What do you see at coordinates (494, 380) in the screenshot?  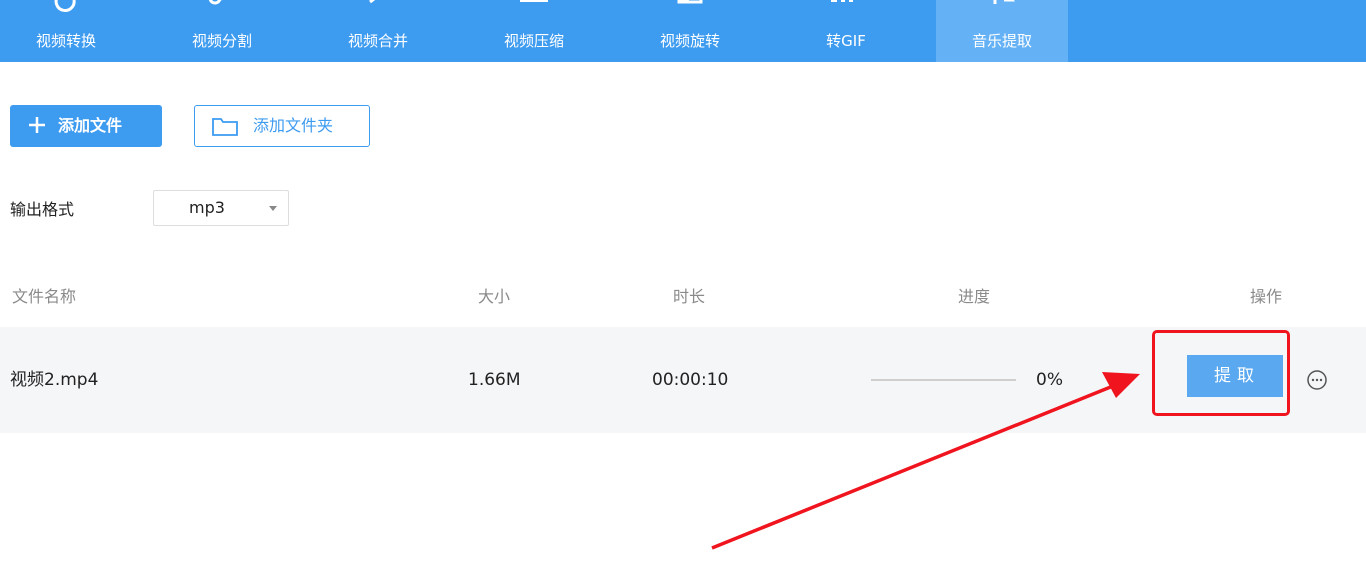 I see `file-size-cell: 1.66M` at bounding box center [494, 380].